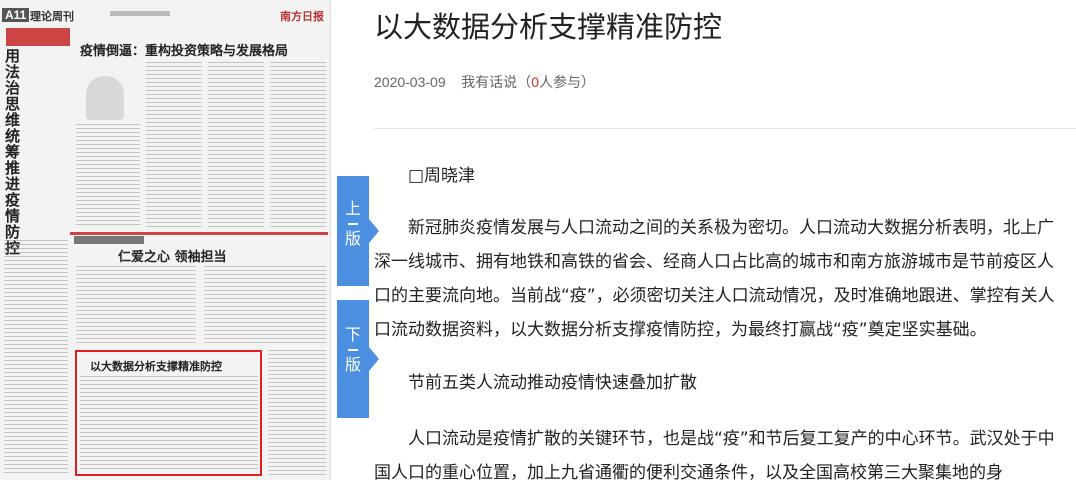  What do you see at coordinates (410, 82) in the screenshot?
I see `article-date: 2020-03-09` at bounding box center [410, 82].